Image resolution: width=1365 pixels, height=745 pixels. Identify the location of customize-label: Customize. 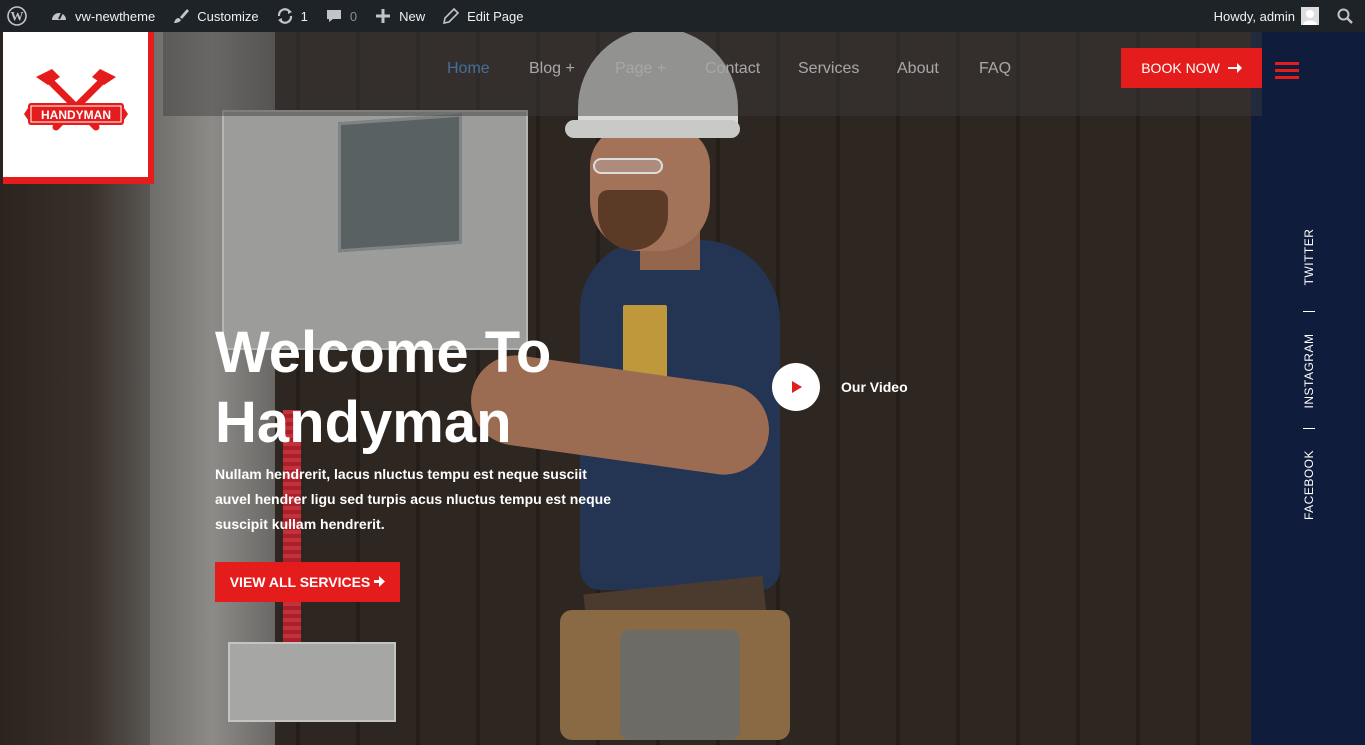
(228, 16).